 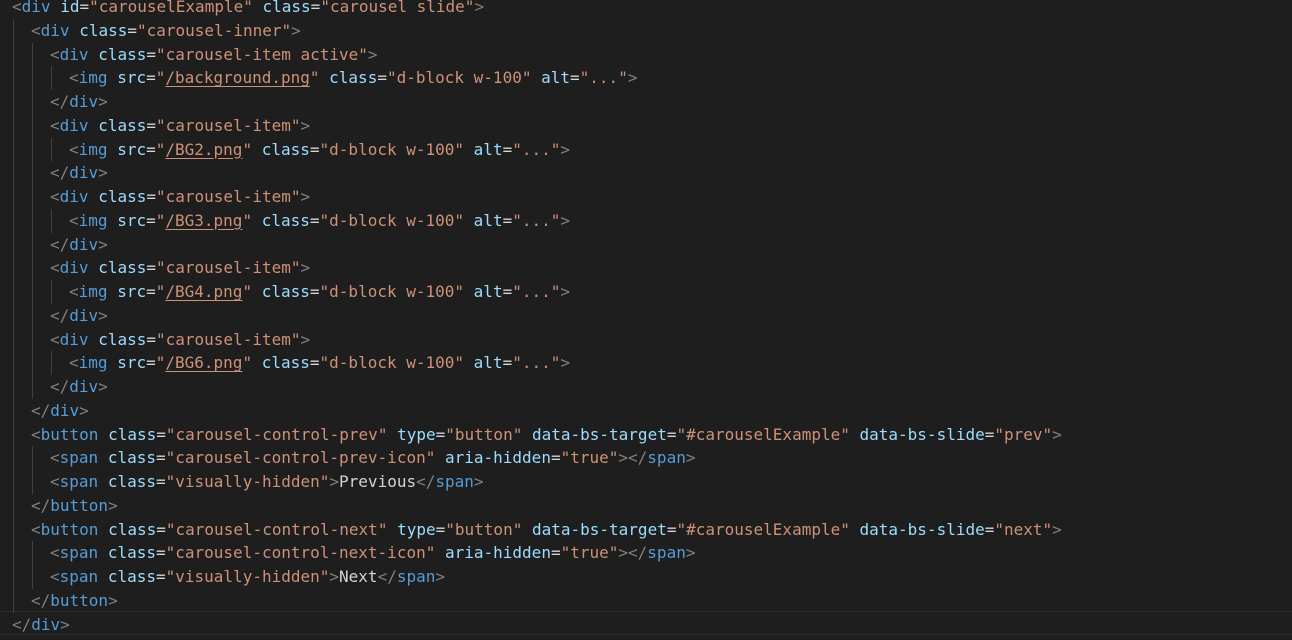 I want to click on attribute-value: "carousel-control-prev-icon", so click(x=300, y=458).